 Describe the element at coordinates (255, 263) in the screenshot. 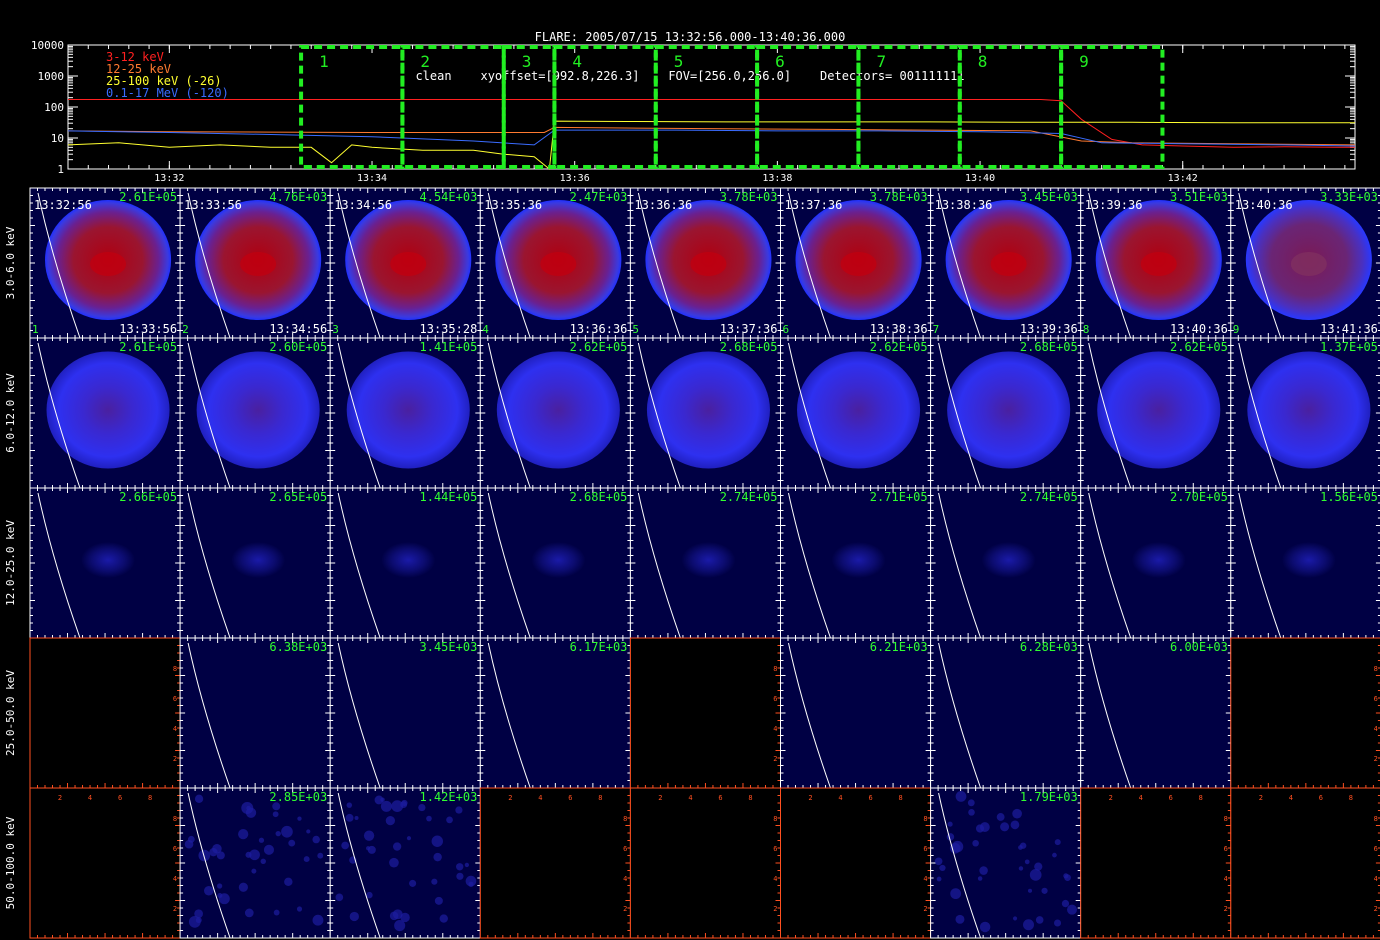

I see `image-cell: 4.76E+03 13:33:56 13:34:56 2` at that location.